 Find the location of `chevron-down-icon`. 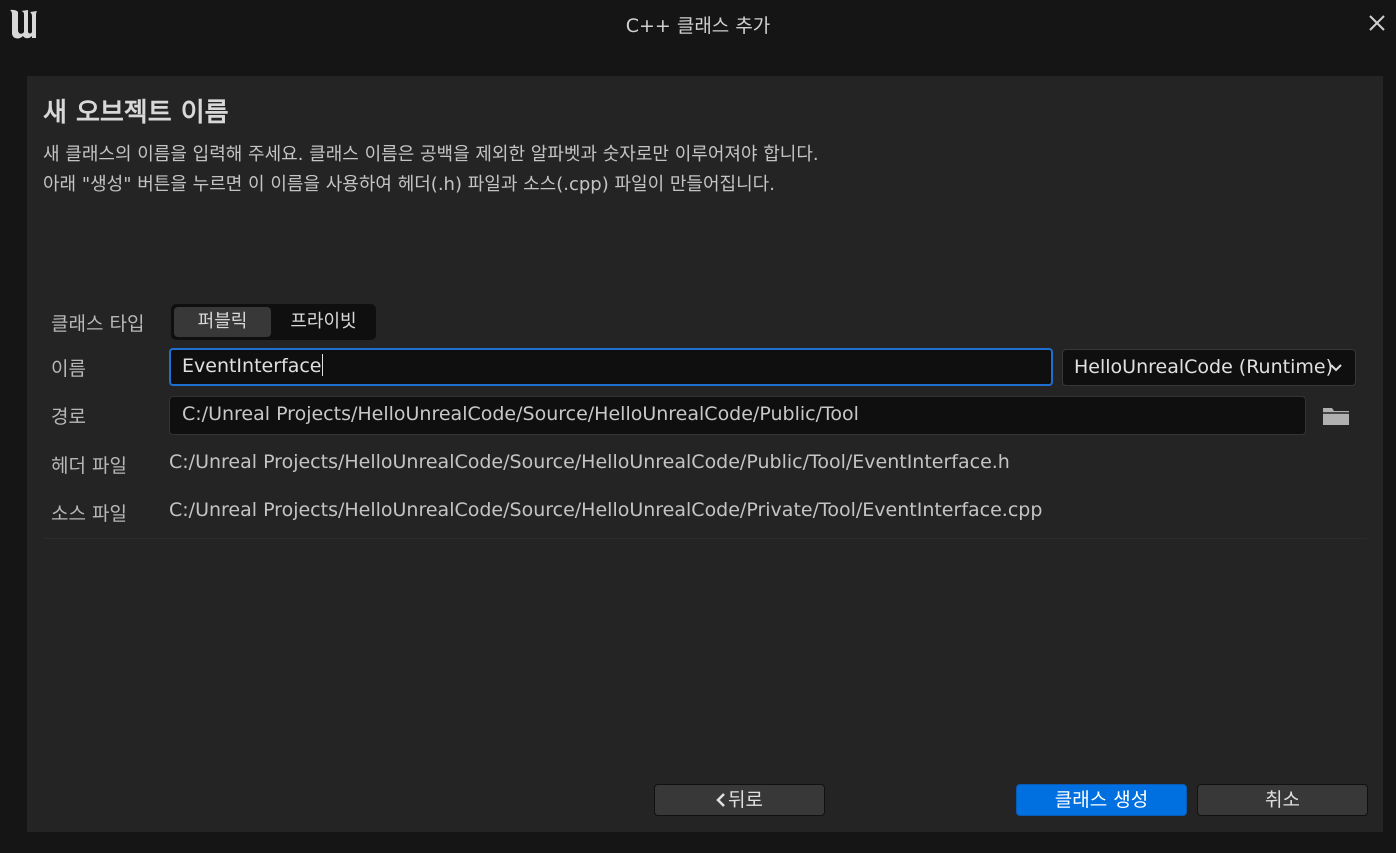

chevron-down-icon is located at coordinates (1336, 368).